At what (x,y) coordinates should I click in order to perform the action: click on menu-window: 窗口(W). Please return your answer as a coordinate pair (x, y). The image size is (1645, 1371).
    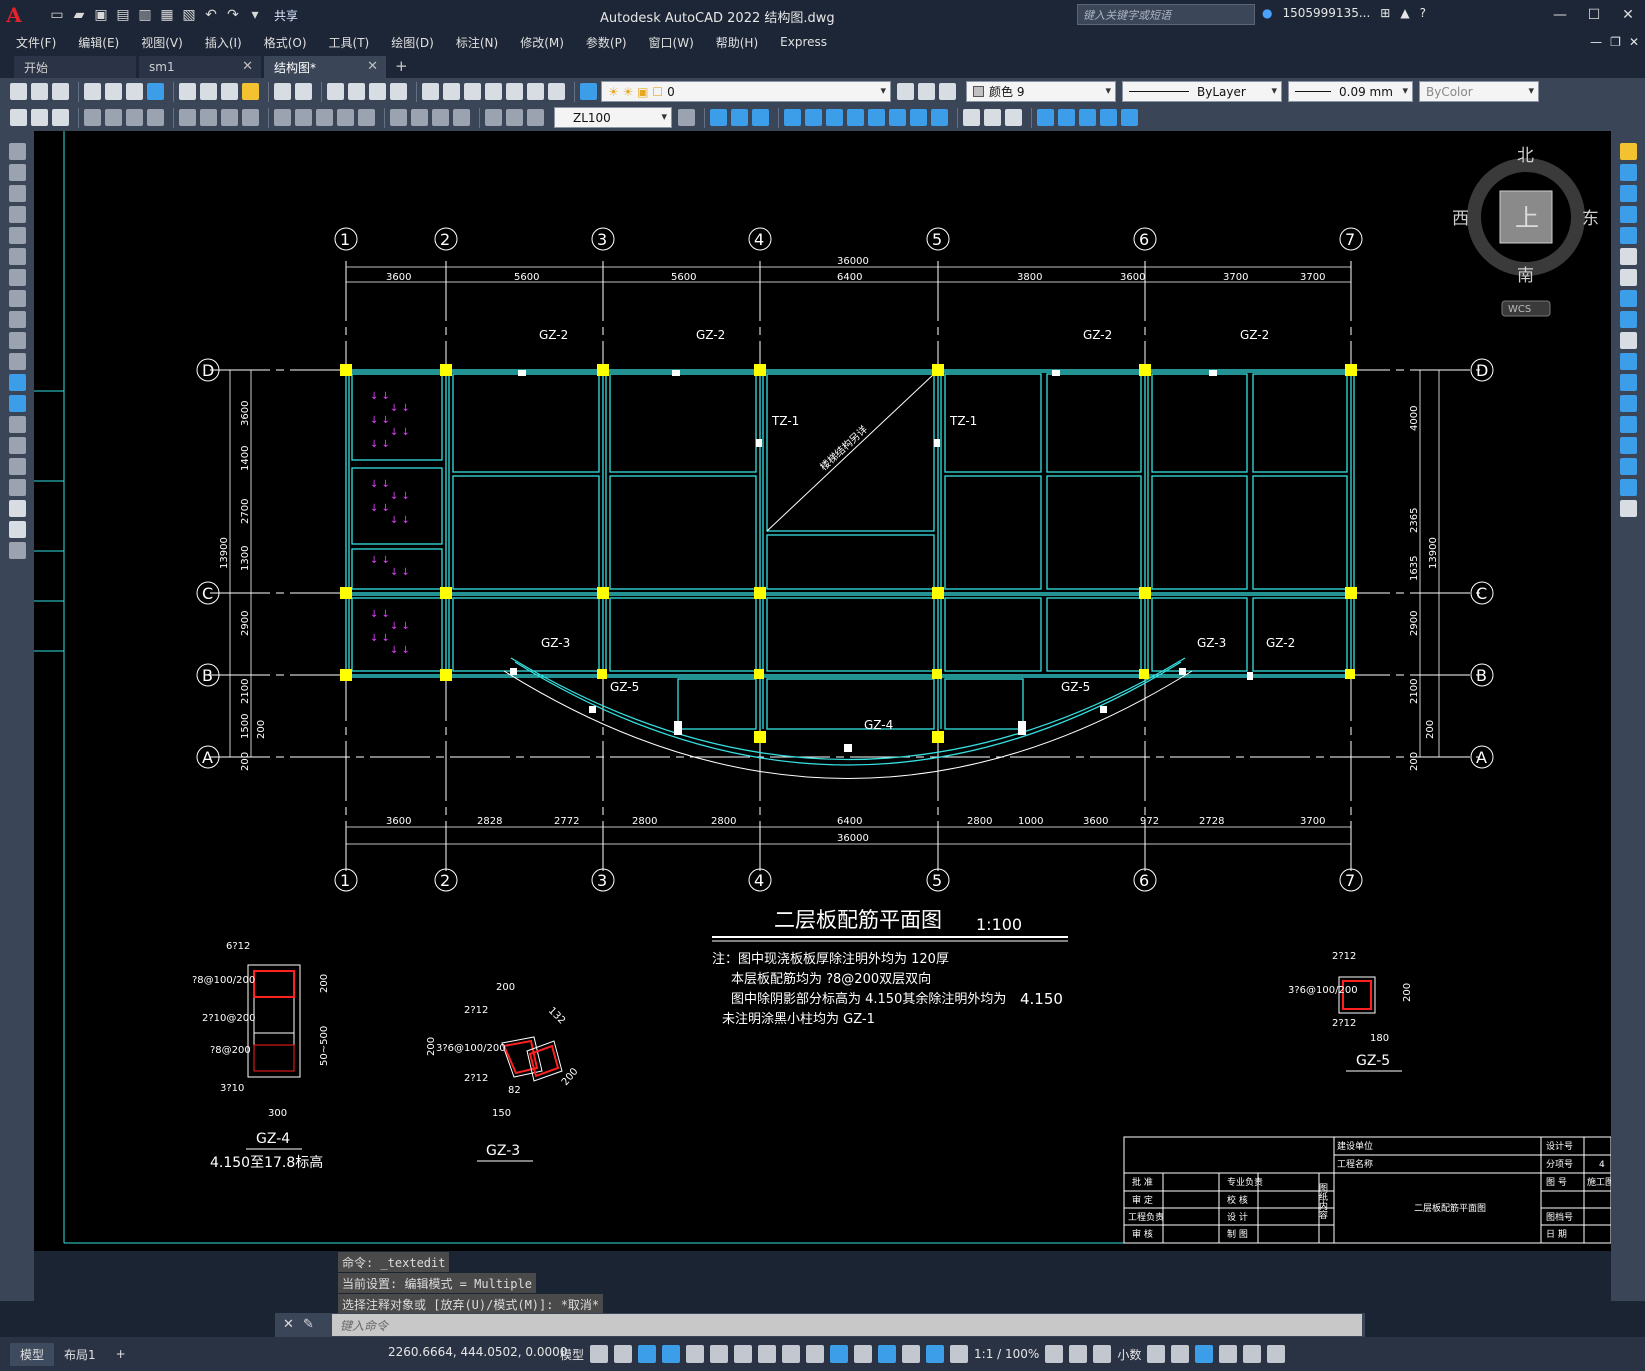
    Looking at the image, I should click on (671, 42).